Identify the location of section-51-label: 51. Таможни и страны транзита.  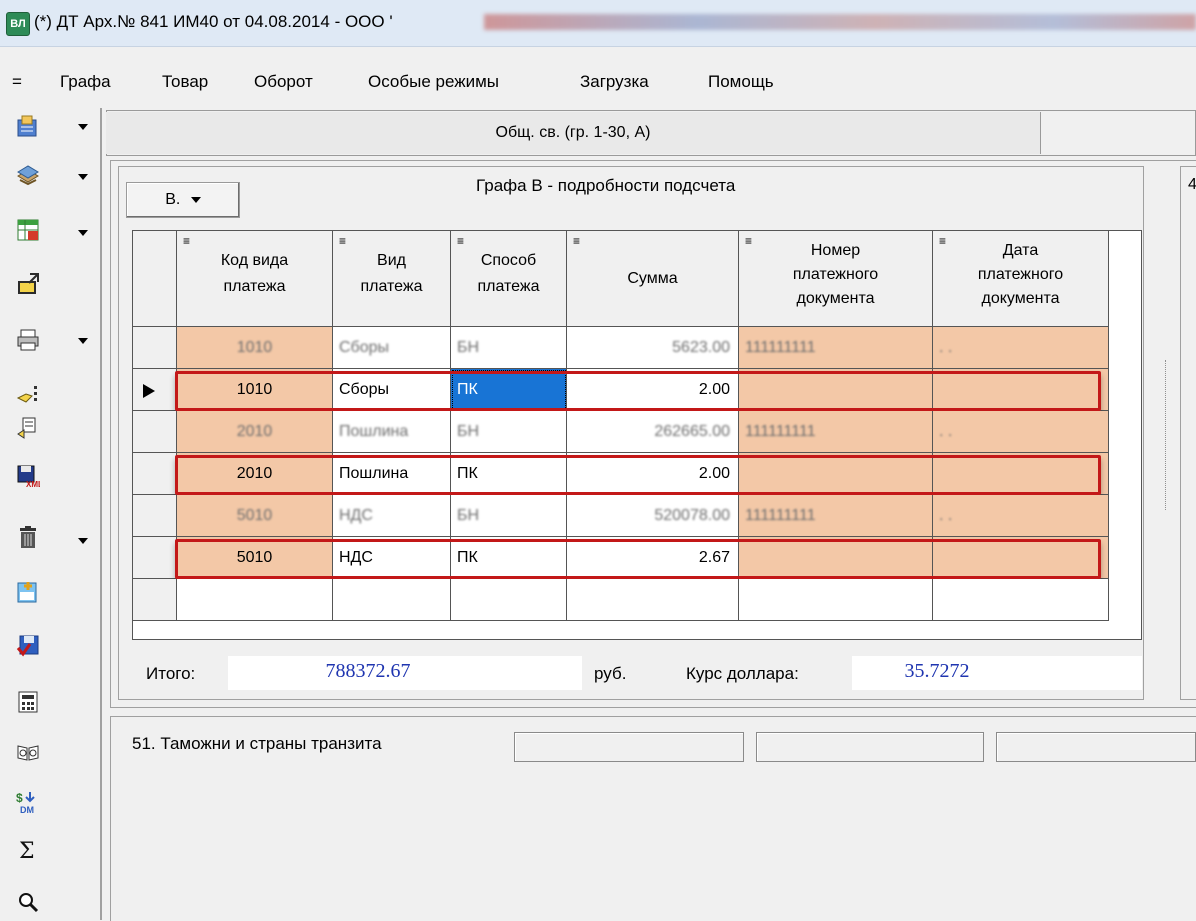
(257, 743).